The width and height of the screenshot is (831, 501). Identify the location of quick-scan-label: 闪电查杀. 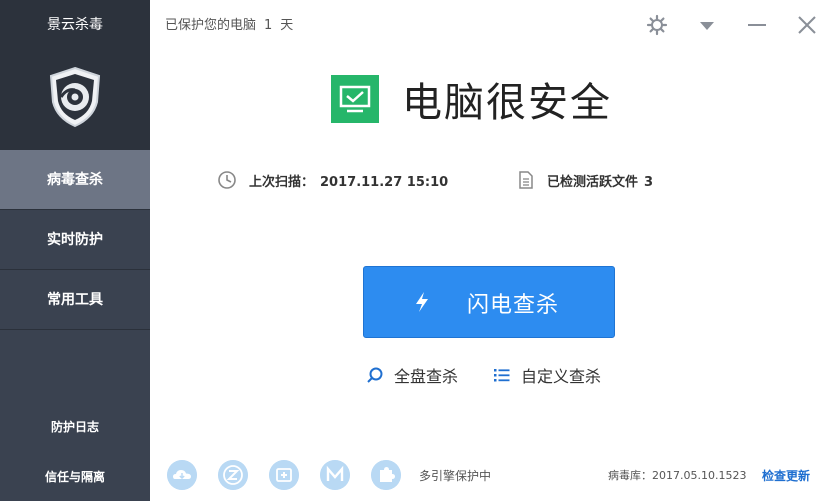
(513, 305).